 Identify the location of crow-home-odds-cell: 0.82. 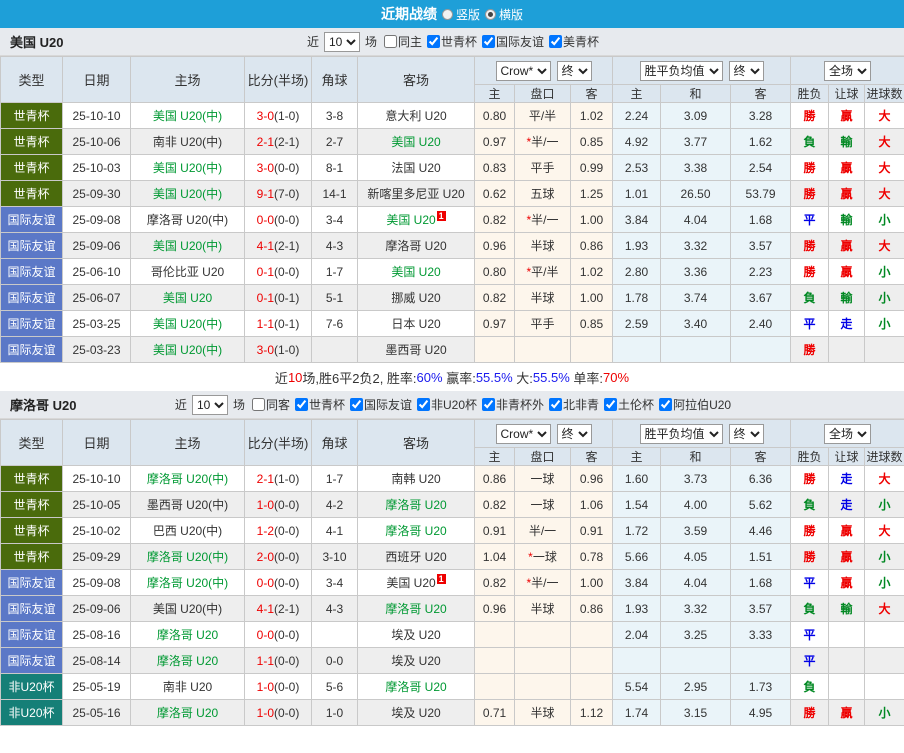
(494, 219).